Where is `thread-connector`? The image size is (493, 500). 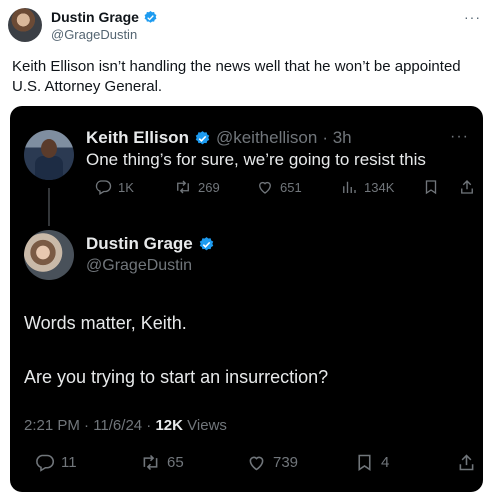 thread-connector is located at coordinates (49, 207).